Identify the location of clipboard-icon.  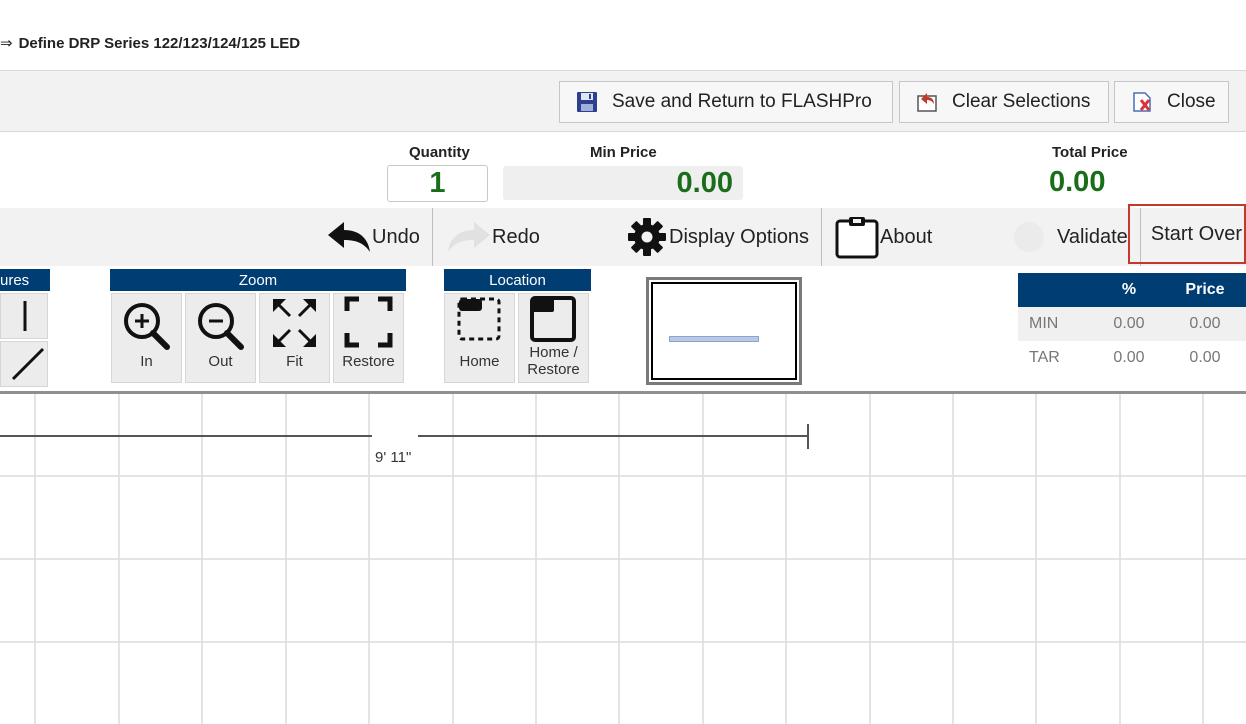
(857, 238).